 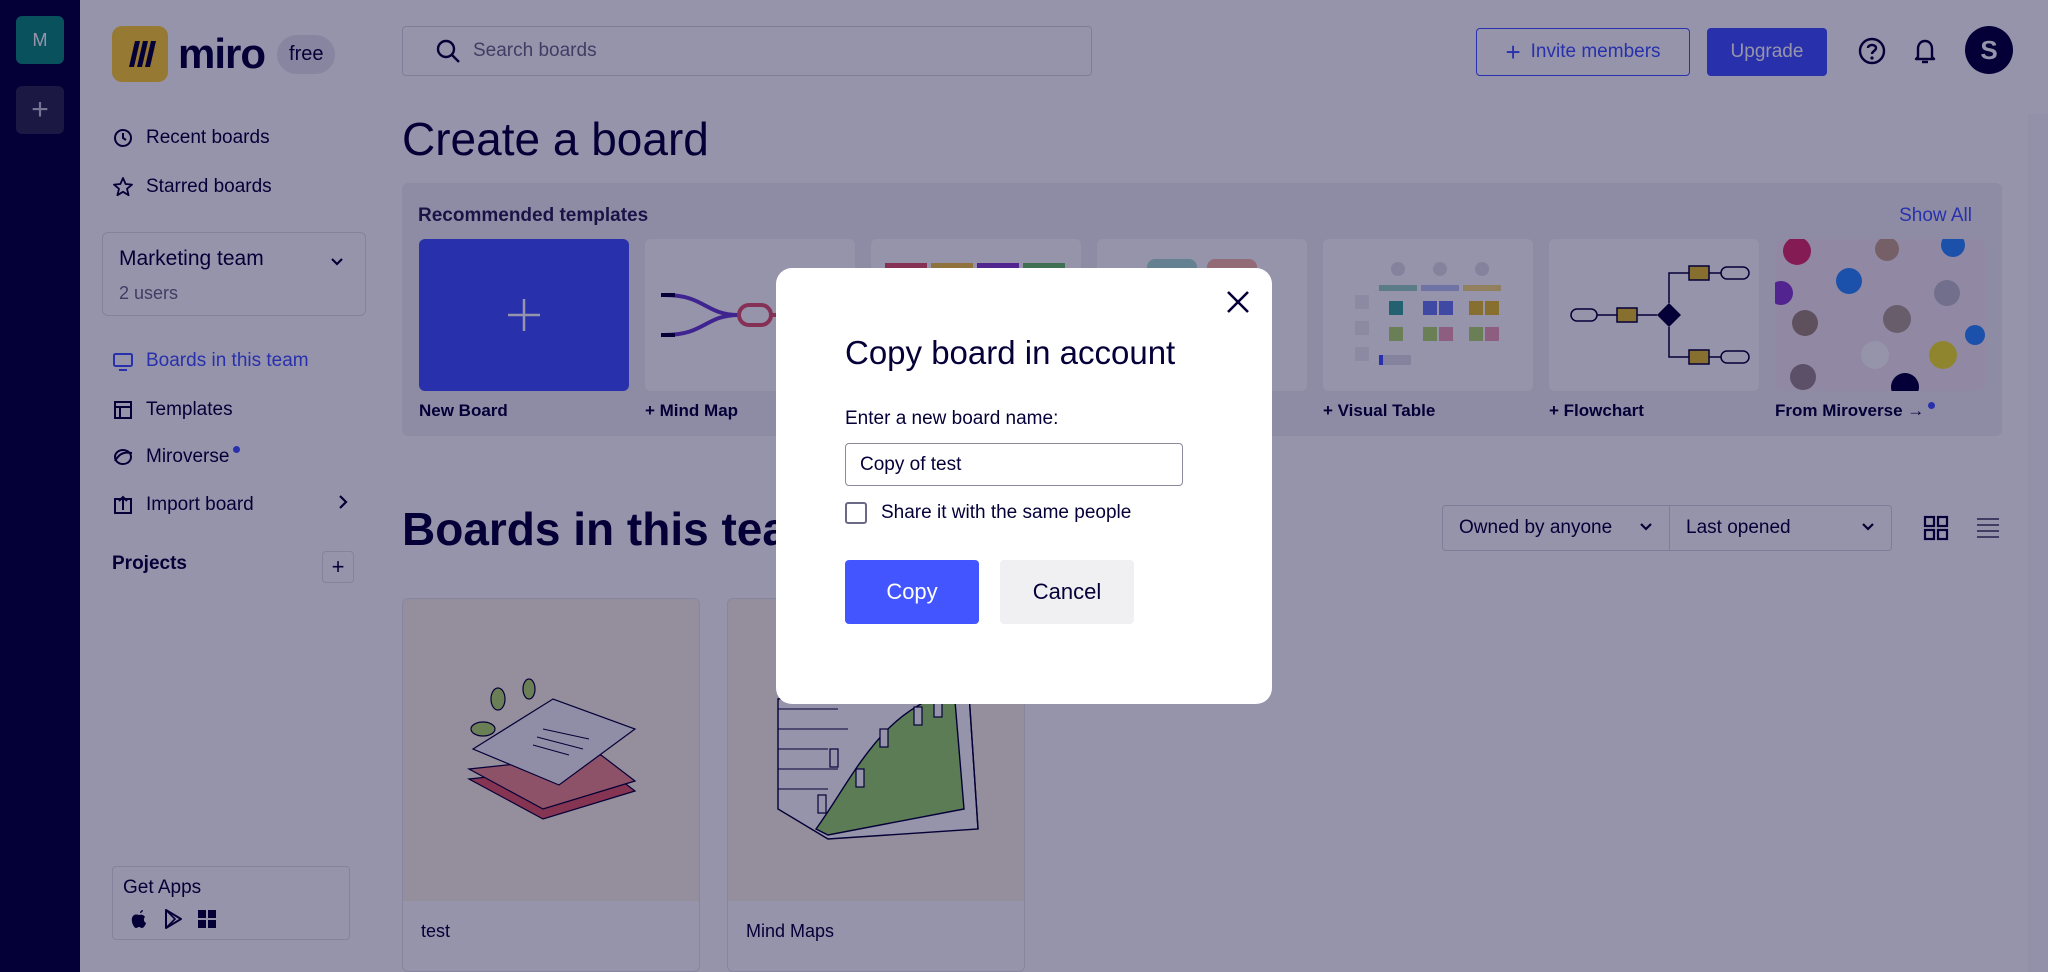 What do you see at coordinates (952, 418) in the screenshot?
I see `board-name-field-label: Enter a new board name:` at bounding box center [952, 418].